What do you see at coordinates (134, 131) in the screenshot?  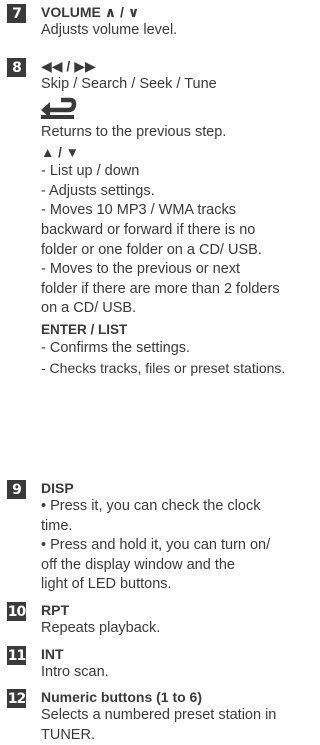 I see `return-description: Returns to the previous step.` at bounding box center [134, 131].